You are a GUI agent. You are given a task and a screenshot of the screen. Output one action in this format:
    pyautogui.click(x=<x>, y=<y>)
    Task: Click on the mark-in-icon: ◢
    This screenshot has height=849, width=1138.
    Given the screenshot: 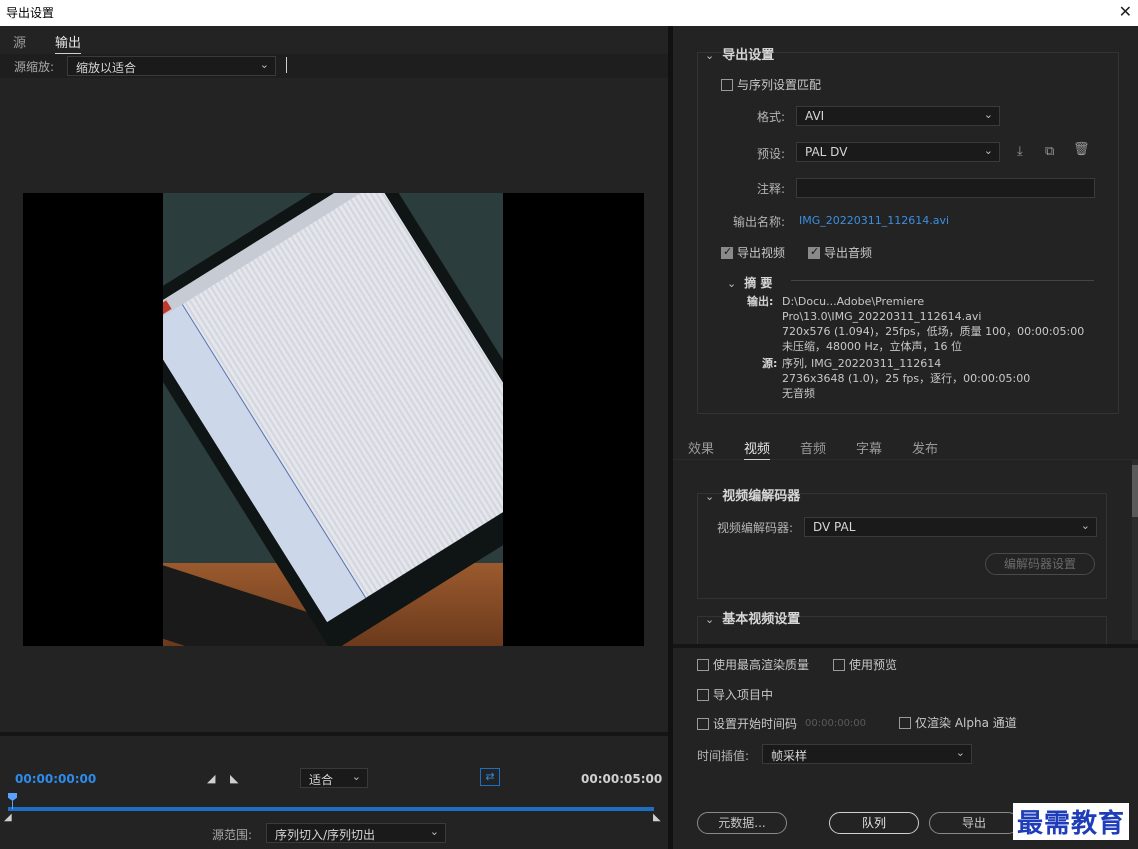 What is the action you would take?
    pyautogui.click(x=211, y=778)
    